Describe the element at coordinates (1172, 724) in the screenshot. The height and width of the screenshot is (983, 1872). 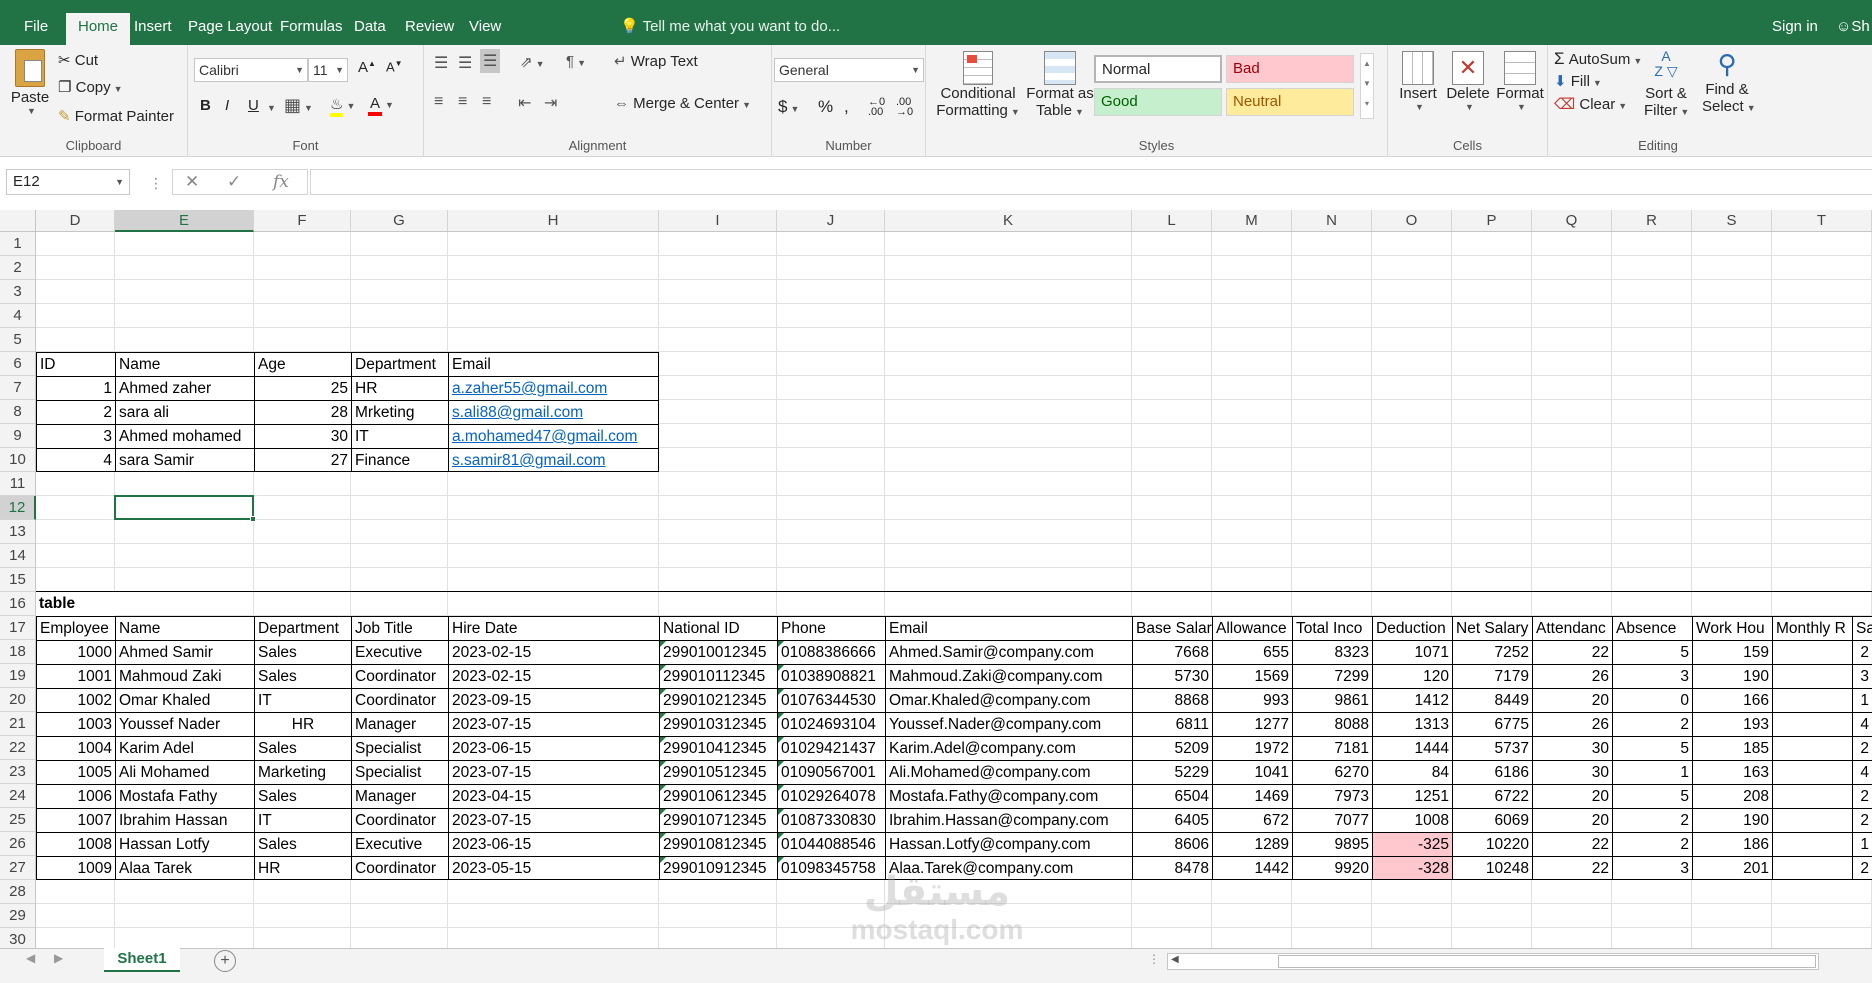
I see `table2-cell: 6811` at that location.